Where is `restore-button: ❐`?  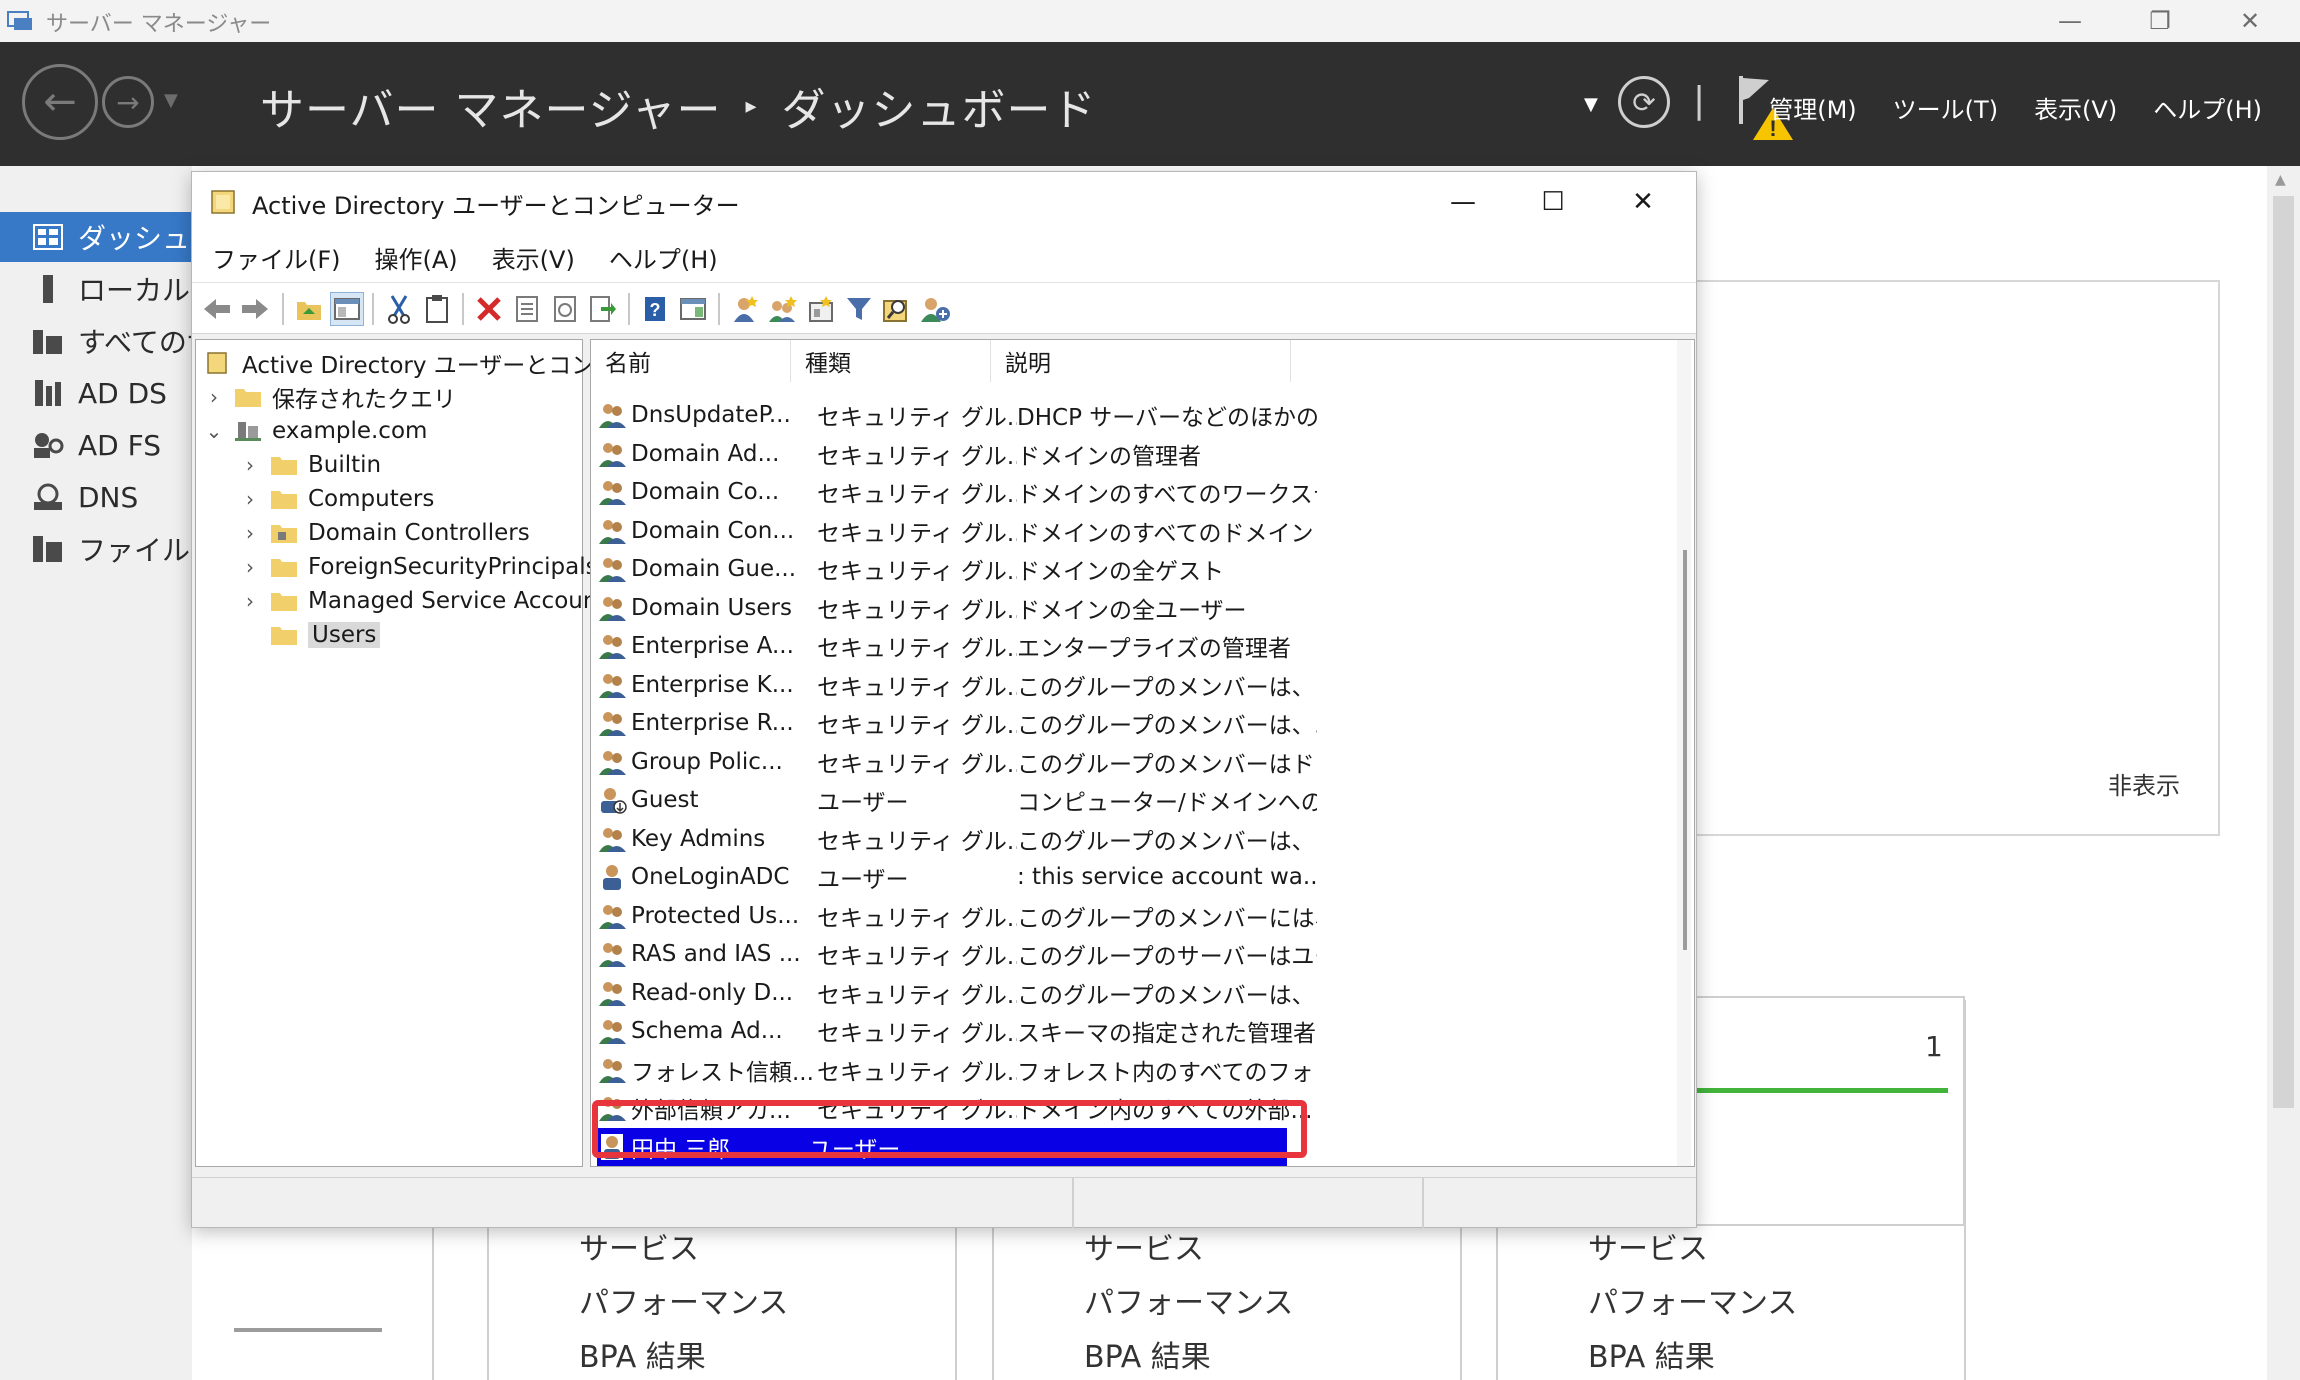 restore-button: ❐ is located at coordinates (2160, 21).